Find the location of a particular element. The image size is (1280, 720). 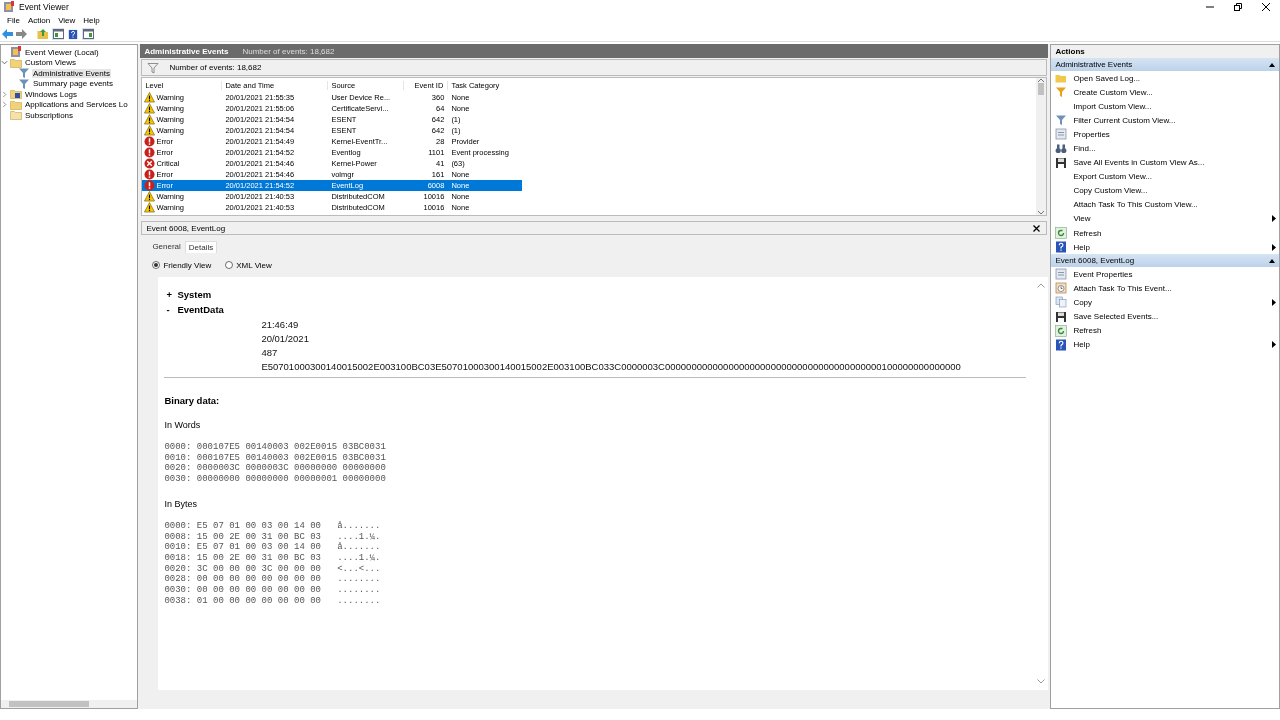

menu-item: View is located at coordinates (67, 20).